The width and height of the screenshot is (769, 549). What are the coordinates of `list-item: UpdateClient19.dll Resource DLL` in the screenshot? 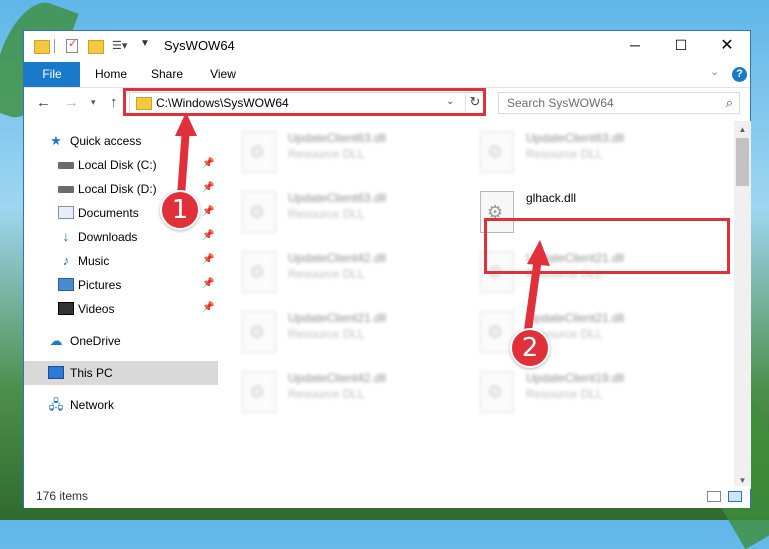 It's located at (583, 392).